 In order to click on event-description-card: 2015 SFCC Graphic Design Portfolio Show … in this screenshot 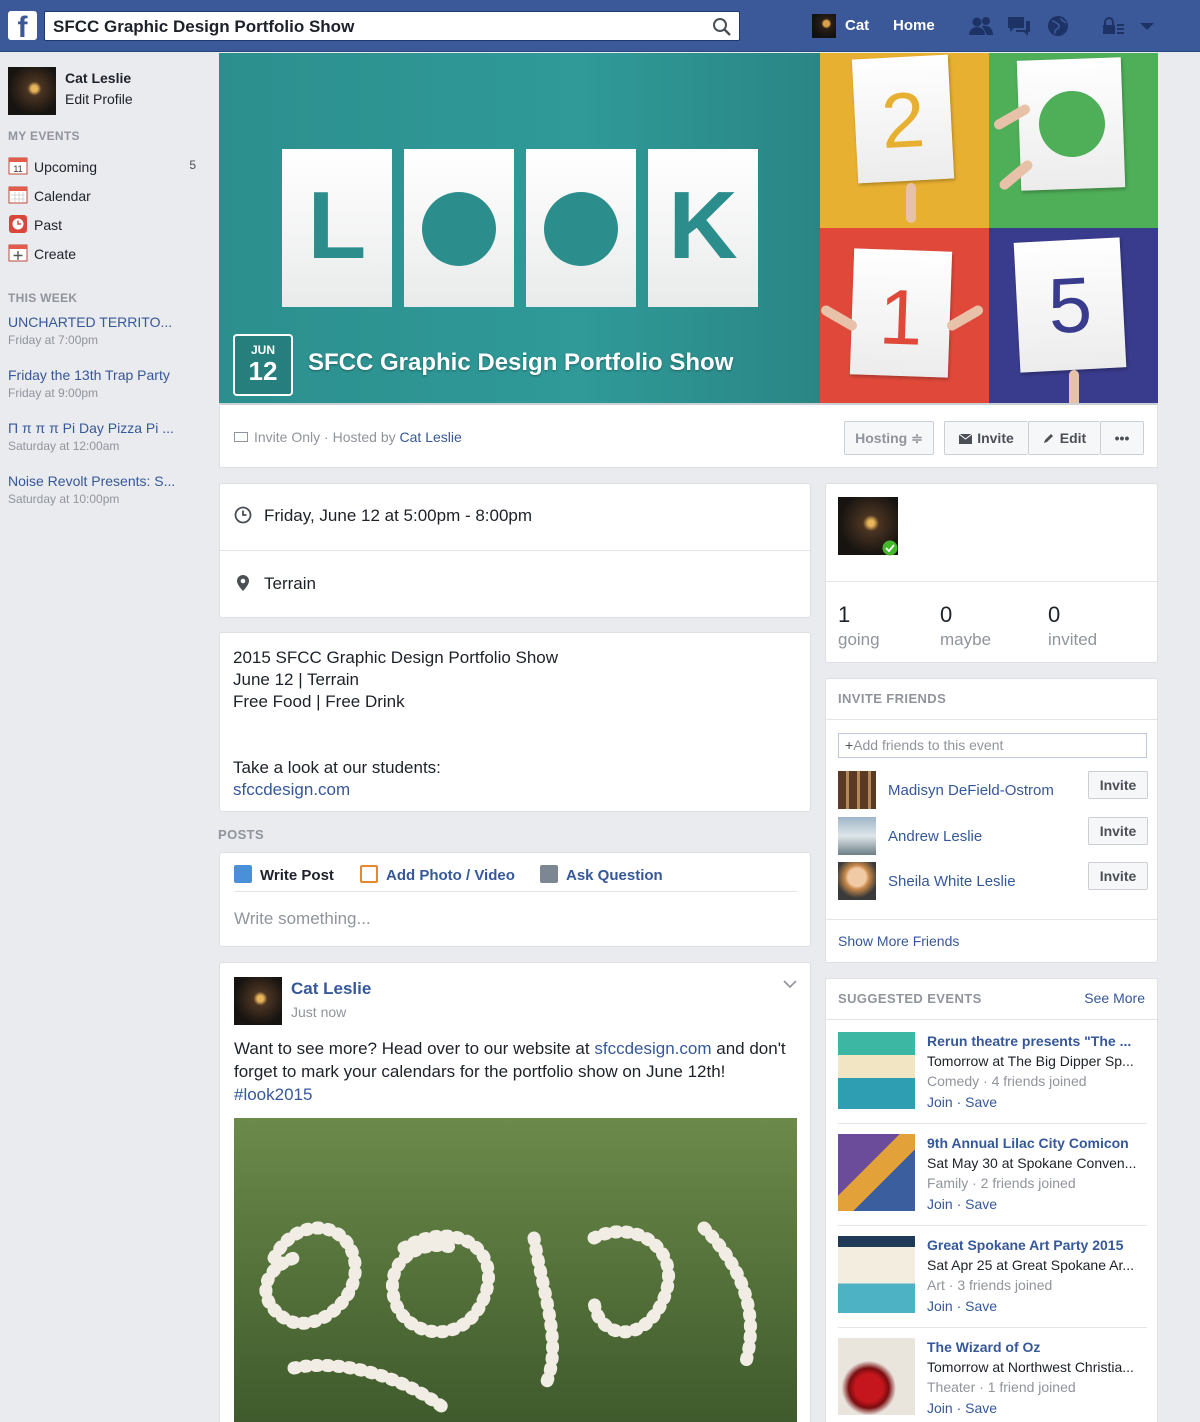, I will do `click(515, 722)`.